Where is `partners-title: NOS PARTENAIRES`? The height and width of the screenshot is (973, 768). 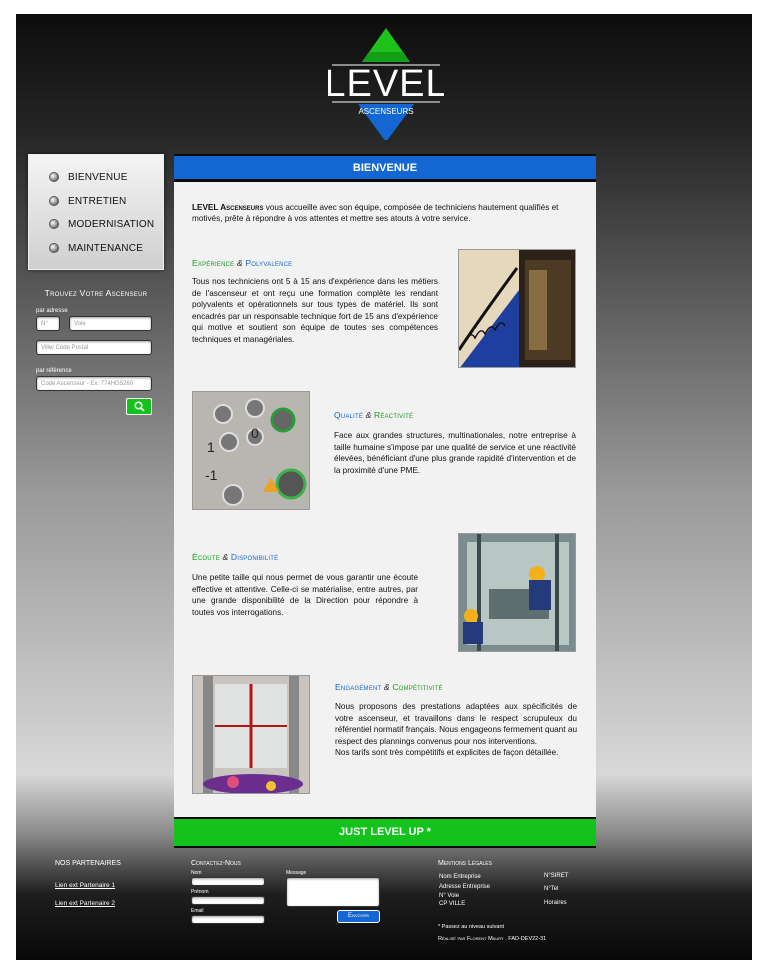 partners-title: NOS PARTENAIRES is located at coordinates (88, 863).